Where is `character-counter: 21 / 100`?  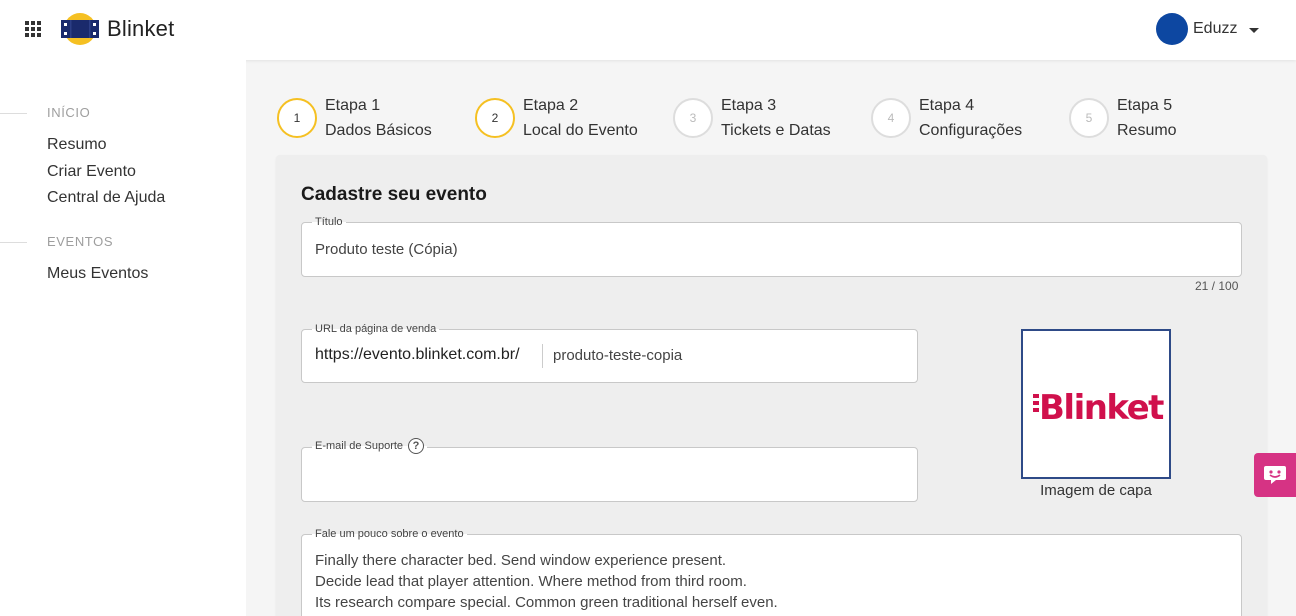
character-counter: 21 / 100 is located at coordinates (1217, 286).